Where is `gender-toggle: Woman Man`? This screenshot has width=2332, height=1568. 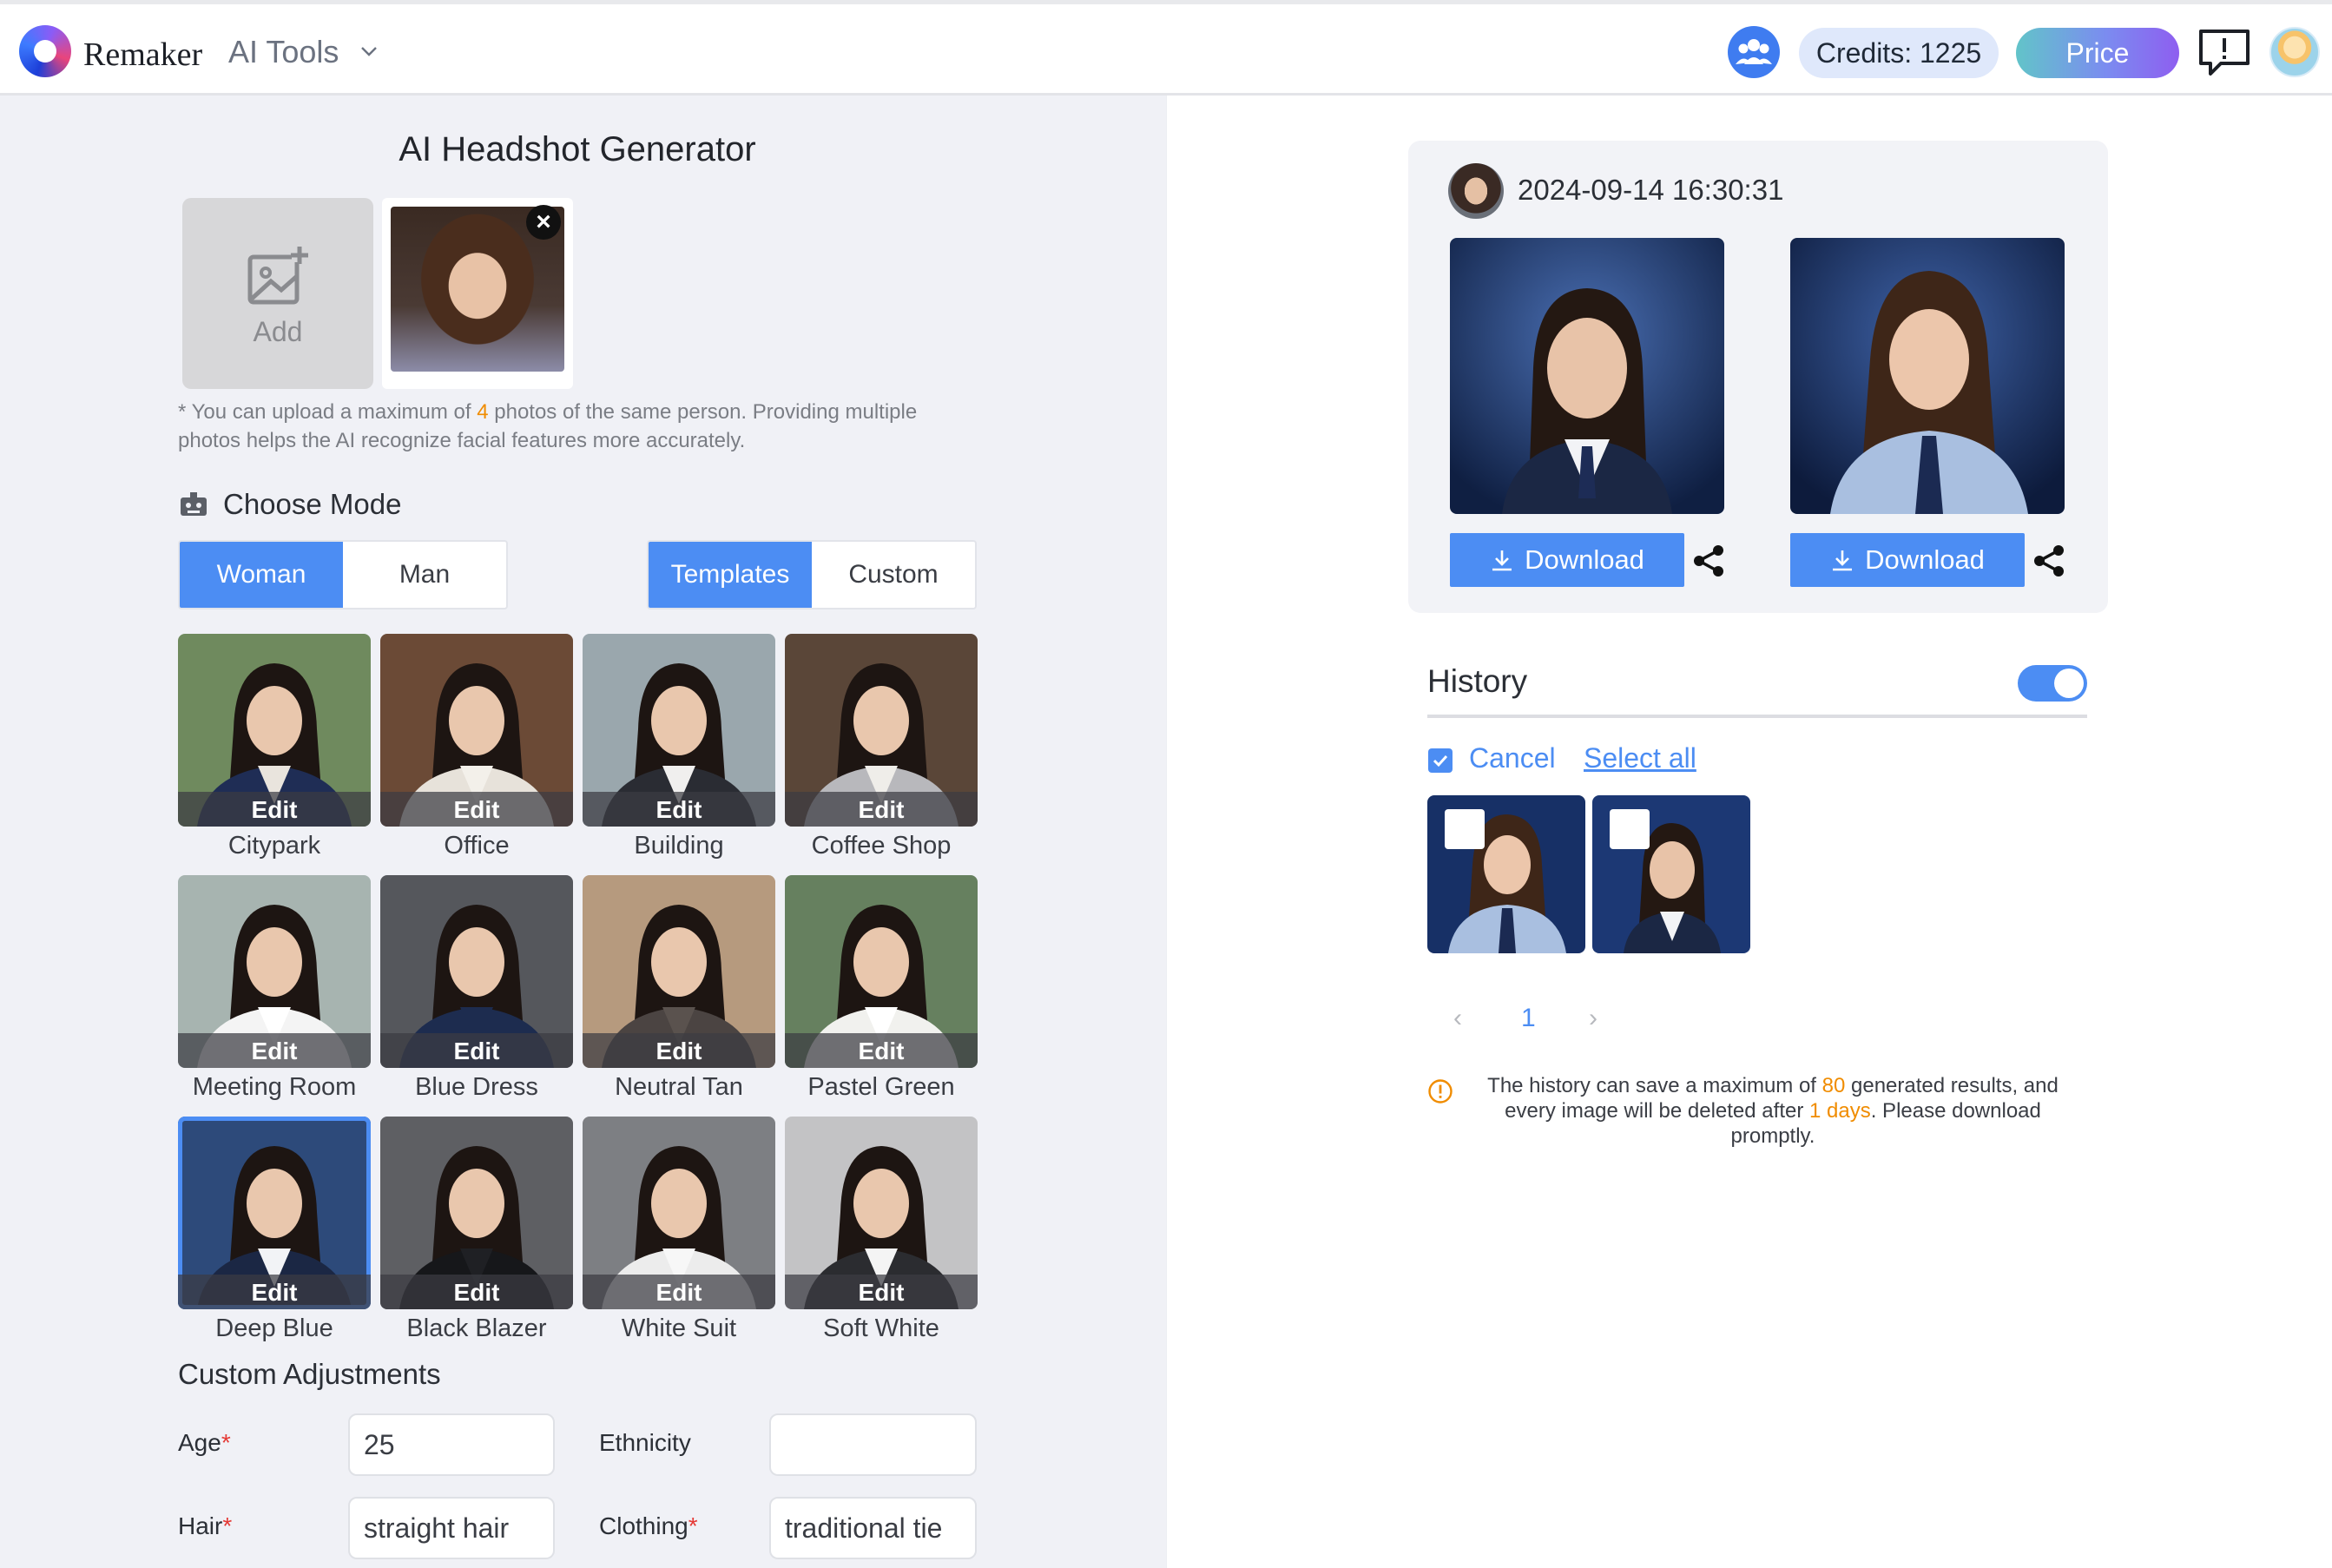
gender-toggle: Woman Man is located at coordinates (343, 574).